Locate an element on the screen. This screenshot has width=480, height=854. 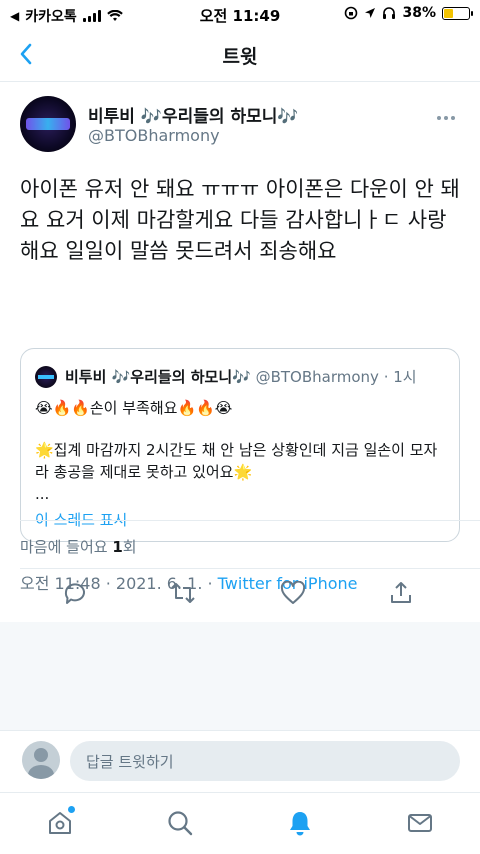
empty-replies-area is located at coordinates (240, 676).